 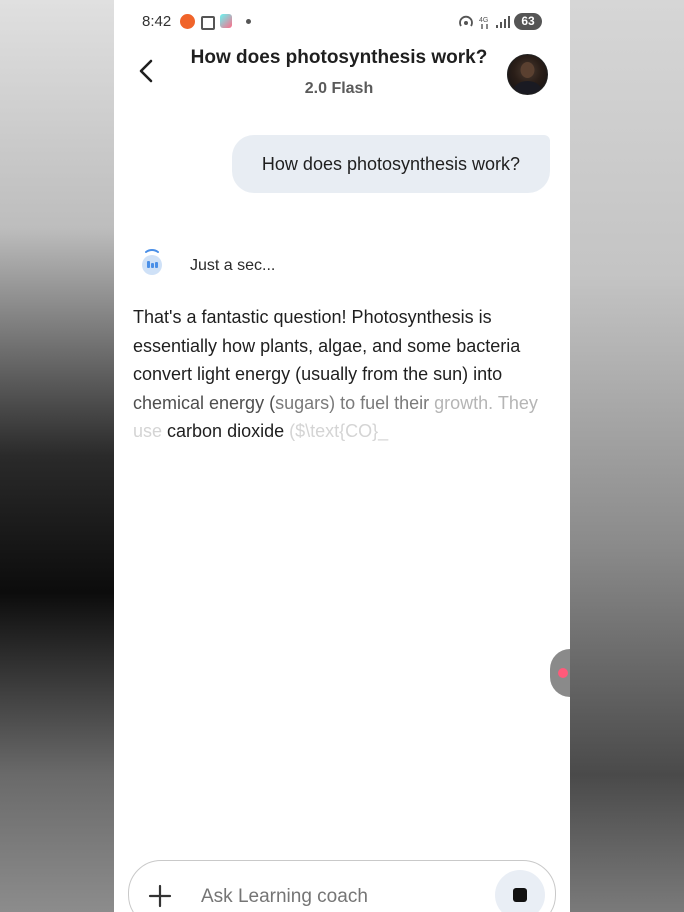 What do you see at coordinates (339, 89) in the screenshot?
I see `model-selector: 2.0 Flash` at bounding box center [339, 89].